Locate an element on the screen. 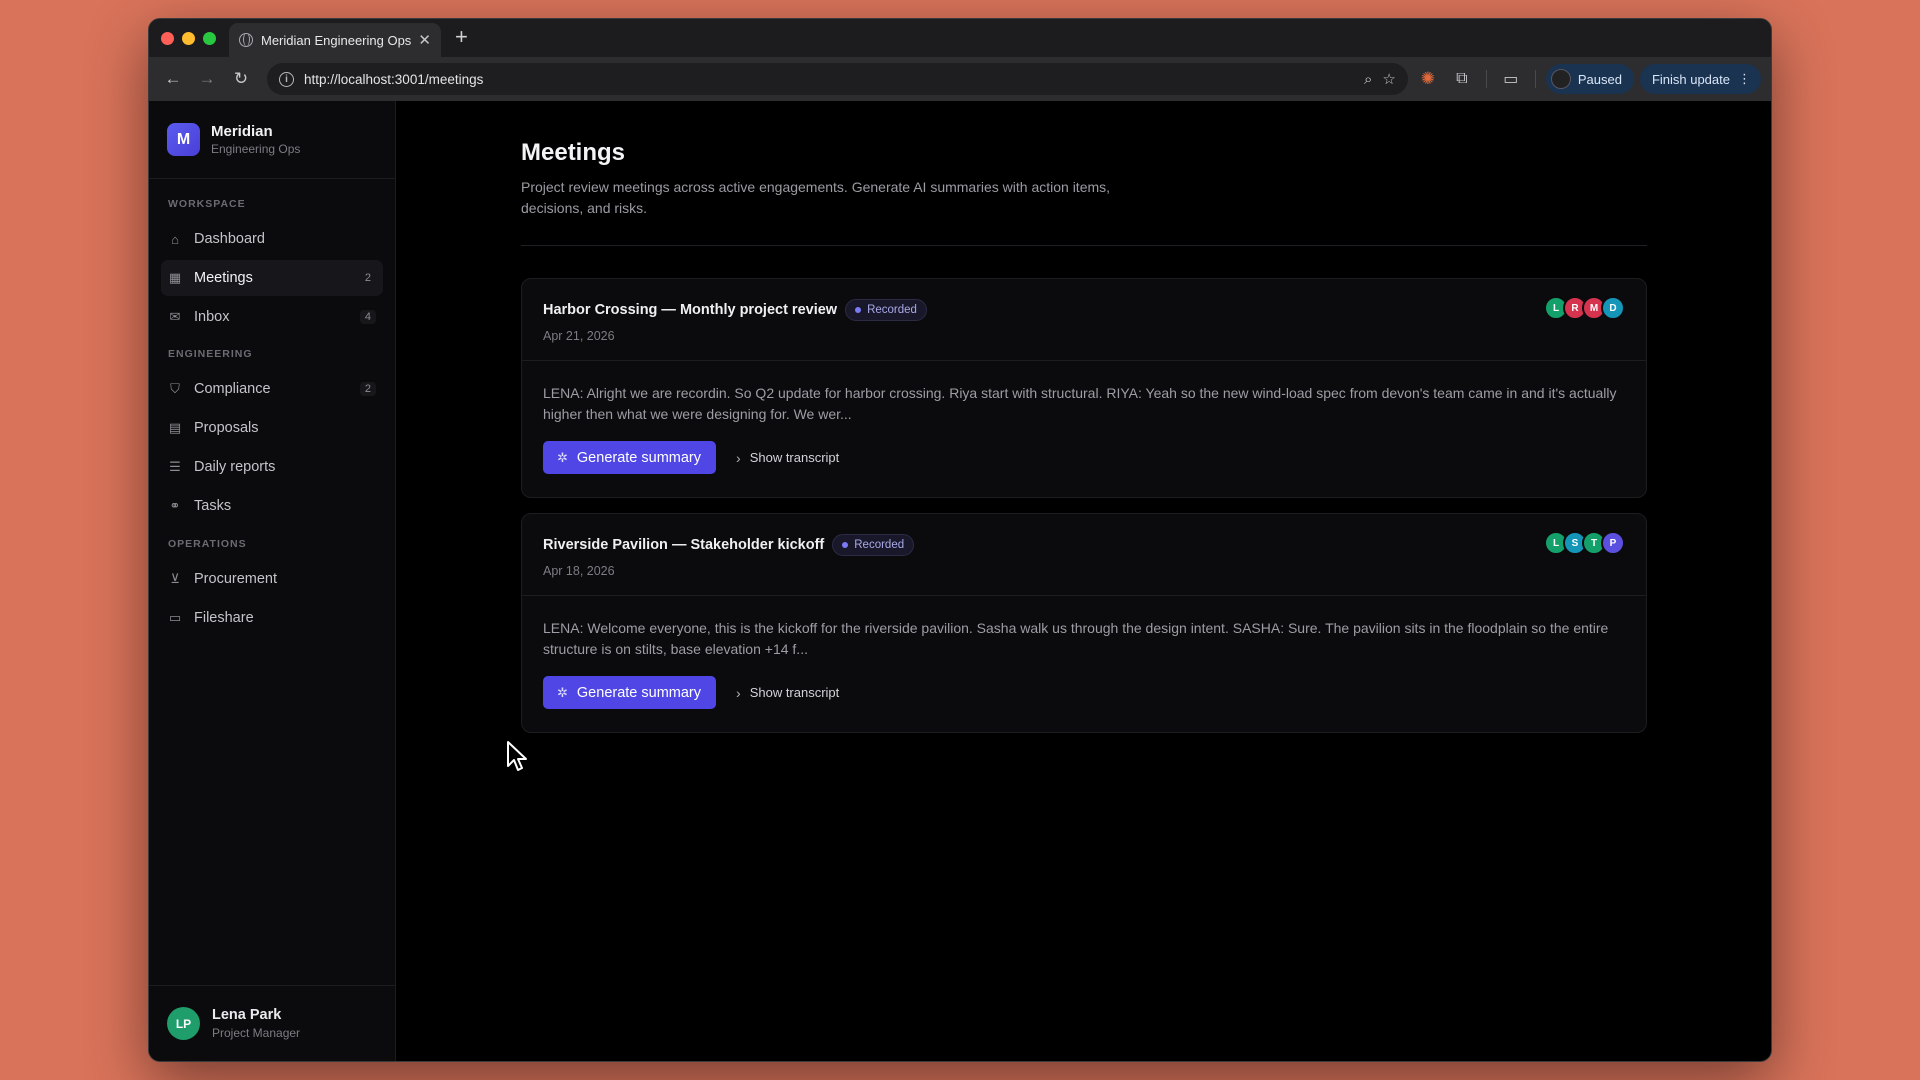  sidebar-item-label: Compliance is located at coordinates (232, 389).